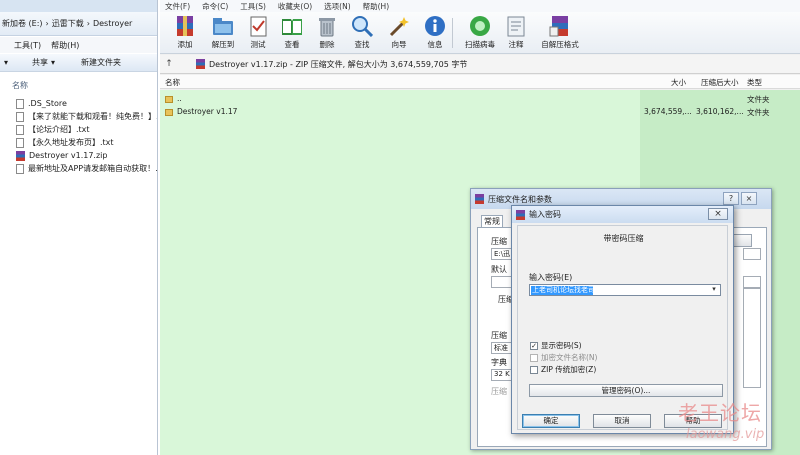 Image resolution: width=800 pixels, height=455 pixels. What do you see at coordinates (68, 23) in the screenshot?
I see `breadcrumb-item: 迅雷下载` at bounding box center [68, 23].